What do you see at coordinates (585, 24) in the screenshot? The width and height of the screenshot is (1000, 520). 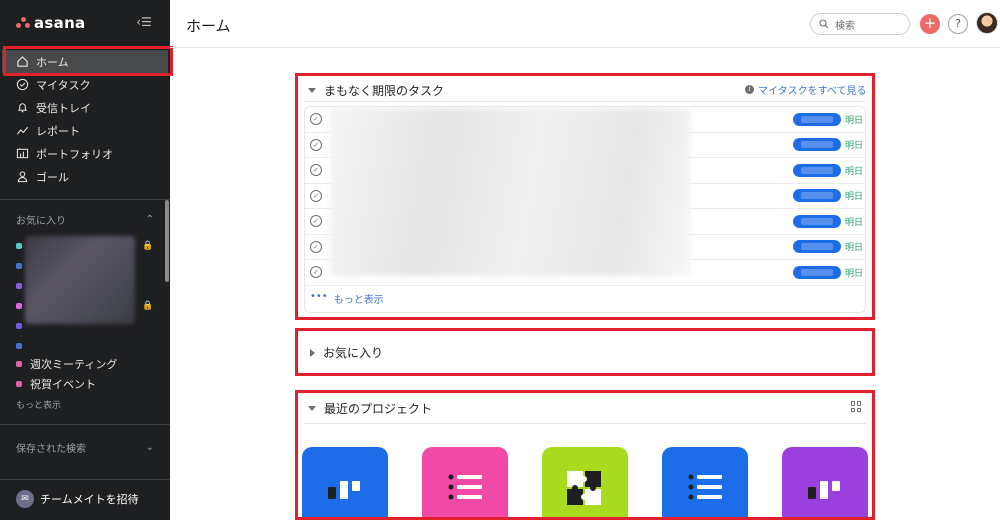 I see `top-bar: ホーム 検索 + ?` at bounding box center [585, 24].